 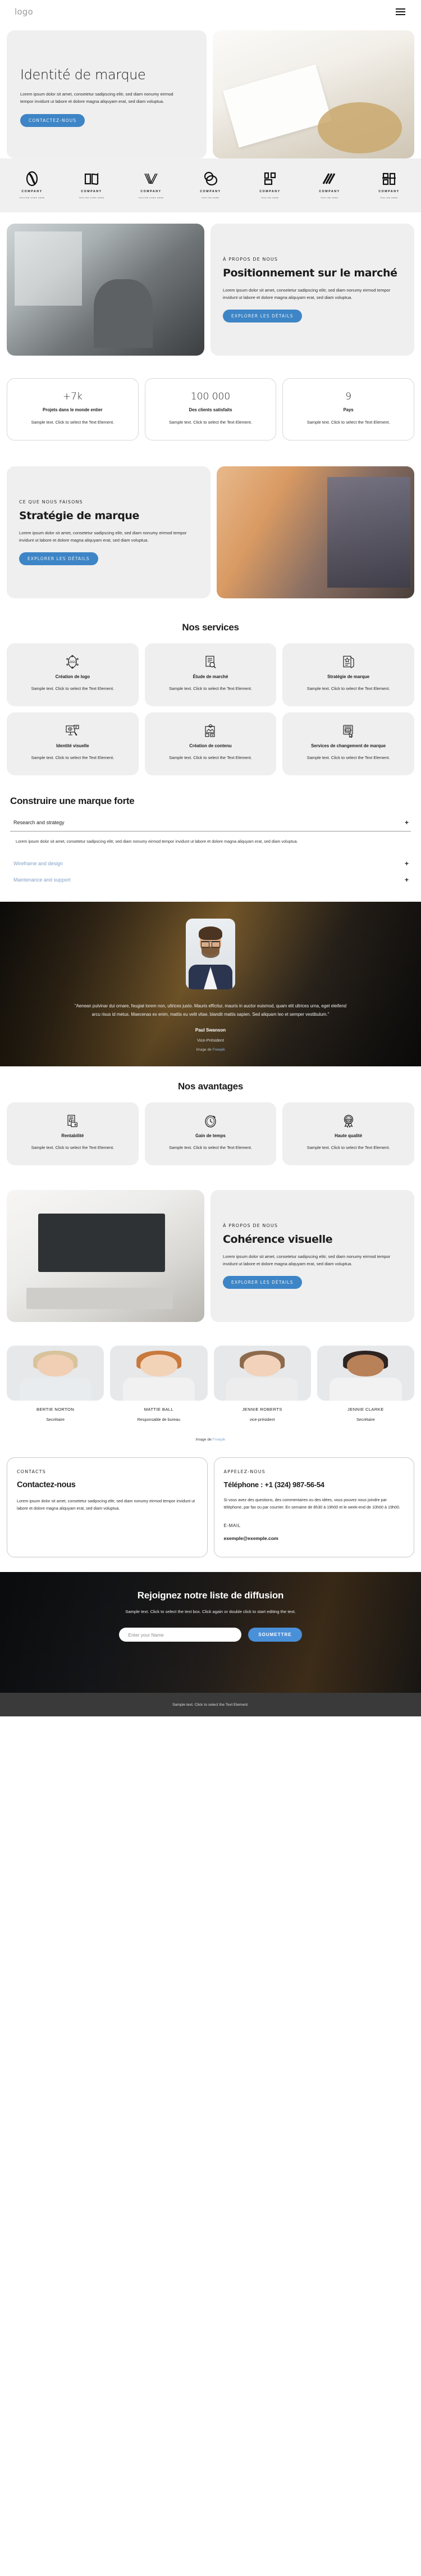 I want to click on laptop-desk-photo, so click(x=105, y=1256).